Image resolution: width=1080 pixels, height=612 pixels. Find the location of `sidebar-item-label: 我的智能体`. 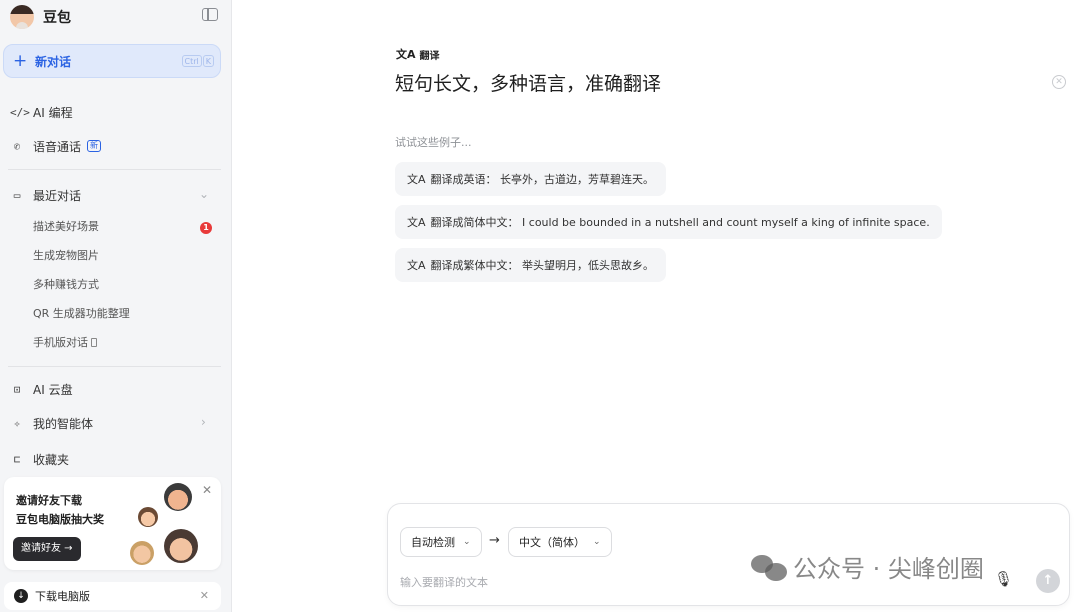

sidebar-item-label: 我的智能体 is located at coordinates (63, 423).